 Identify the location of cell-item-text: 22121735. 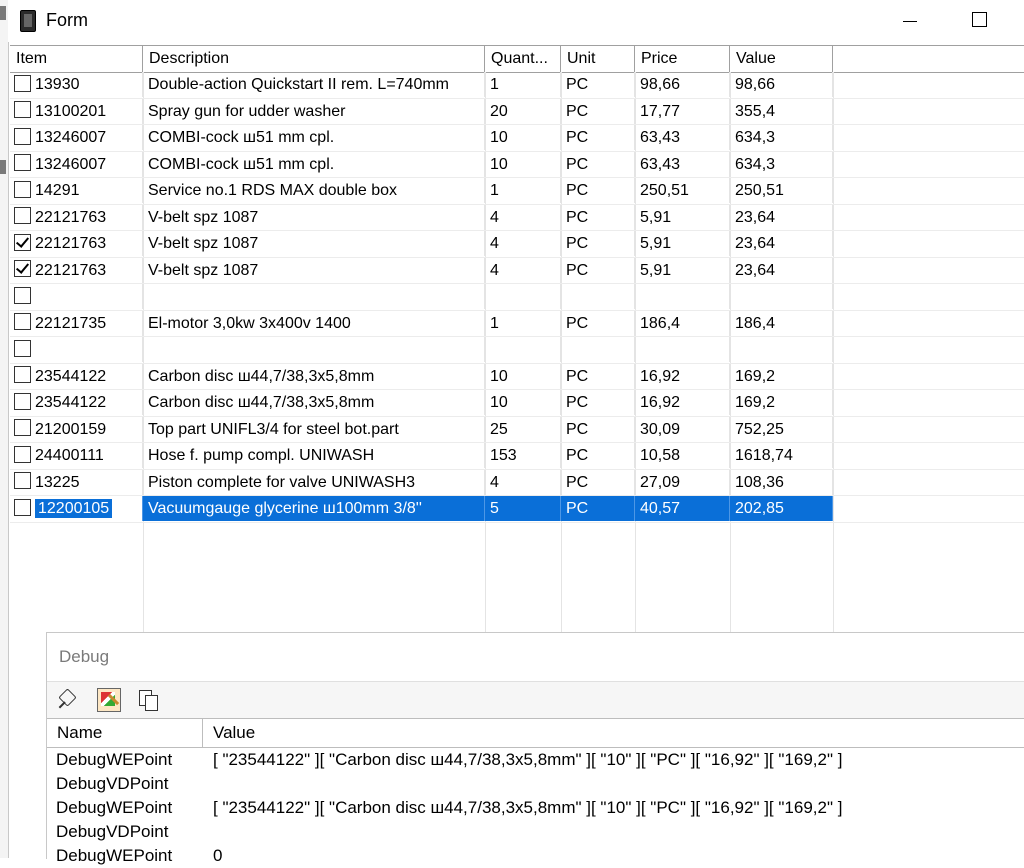
(71, 323).